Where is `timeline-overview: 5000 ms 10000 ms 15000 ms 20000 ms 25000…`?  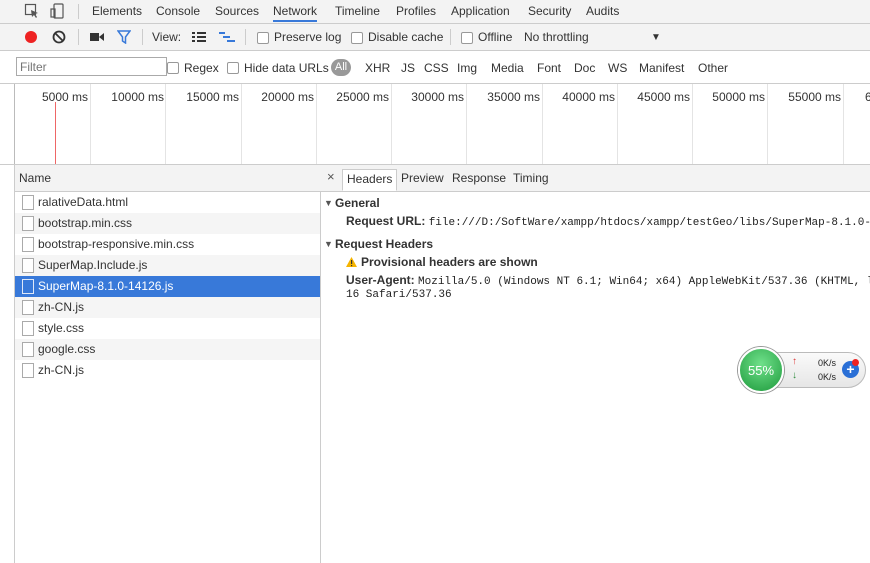
timeline-overview: 5000 ms 10000 ms 15000 ms 20000 ms 25000… is located at coordinates (435, 124).